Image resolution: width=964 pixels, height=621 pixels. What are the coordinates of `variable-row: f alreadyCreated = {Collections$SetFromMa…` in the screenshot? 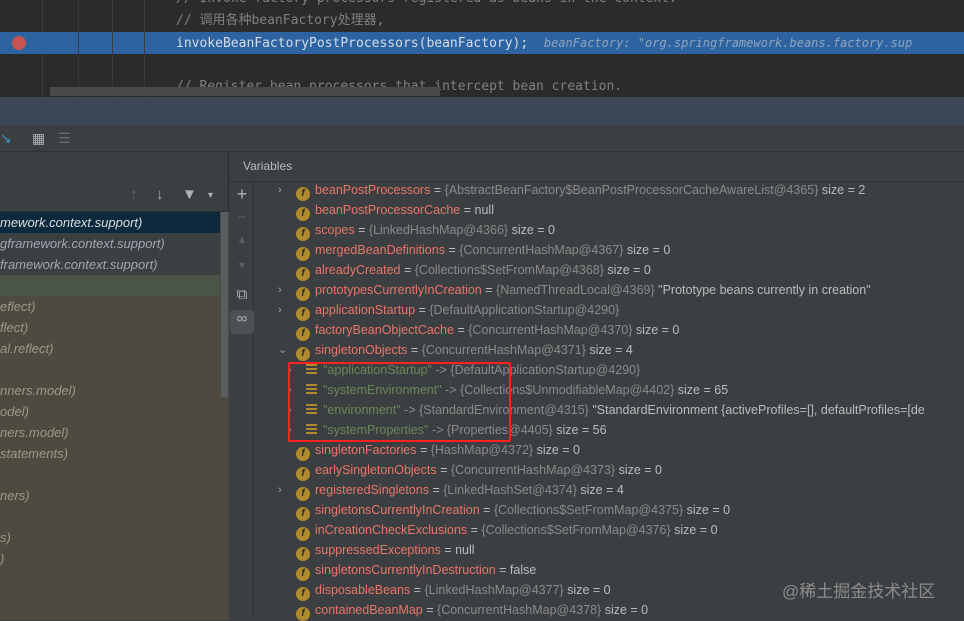 It's located at (609, 270).